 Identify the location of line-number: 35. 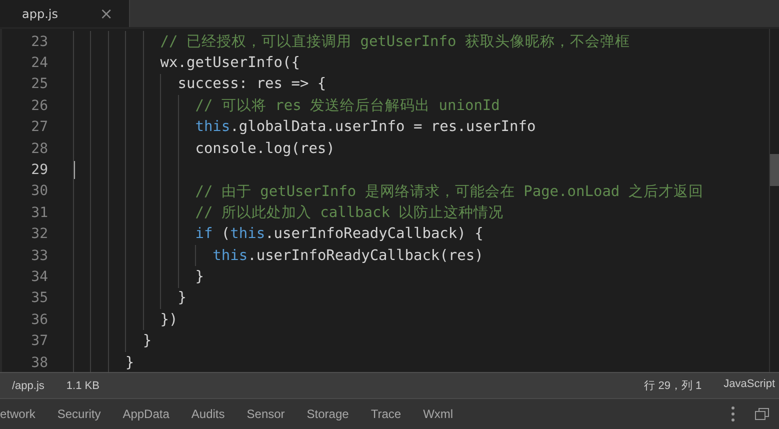
(39, 298).